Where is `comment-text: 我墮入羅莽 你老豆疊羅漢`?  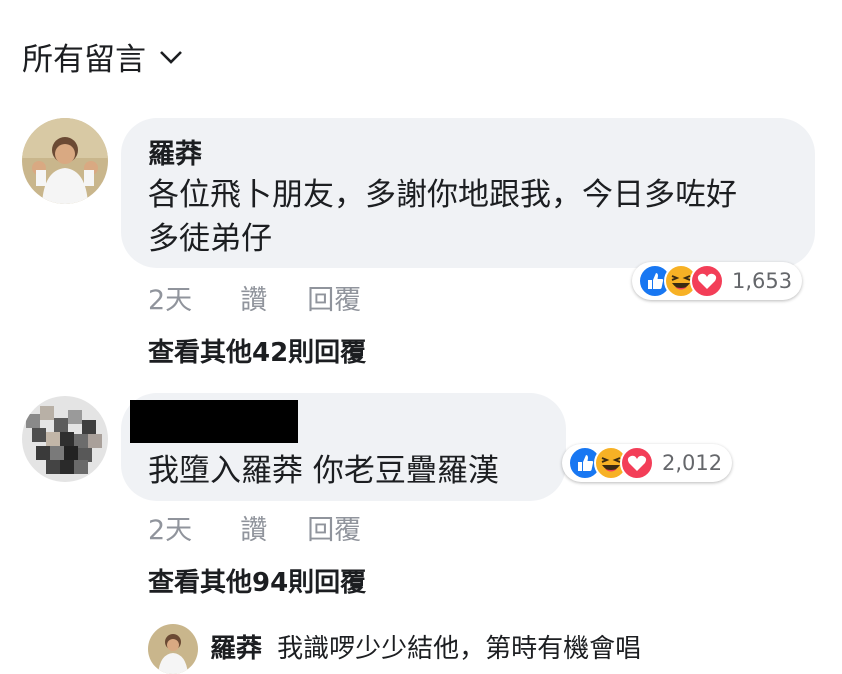
comment-text: 我墮入羅莽 你老豆疊羅漢 is located at coordinates (323, 471).